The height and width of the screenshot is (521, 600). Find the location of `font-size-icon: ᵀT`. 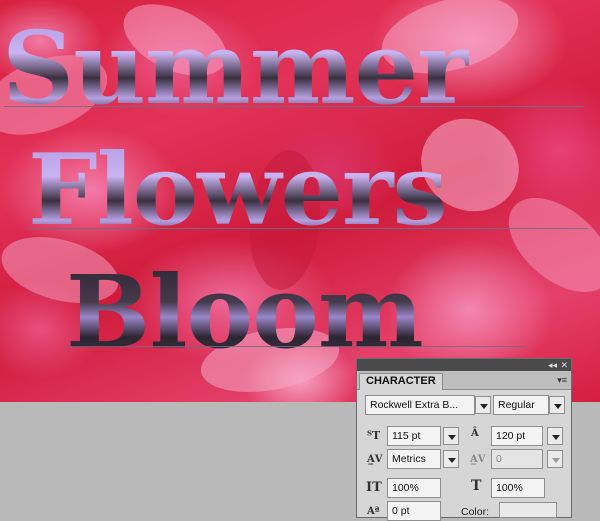

font-size-icon: ᵀT is located at coordinates (374, 435).